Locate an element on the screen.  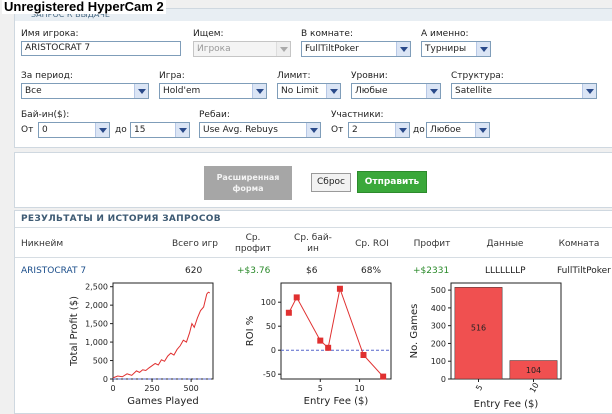
x-axis-title: Games Played is located at coordinates (163, 401).